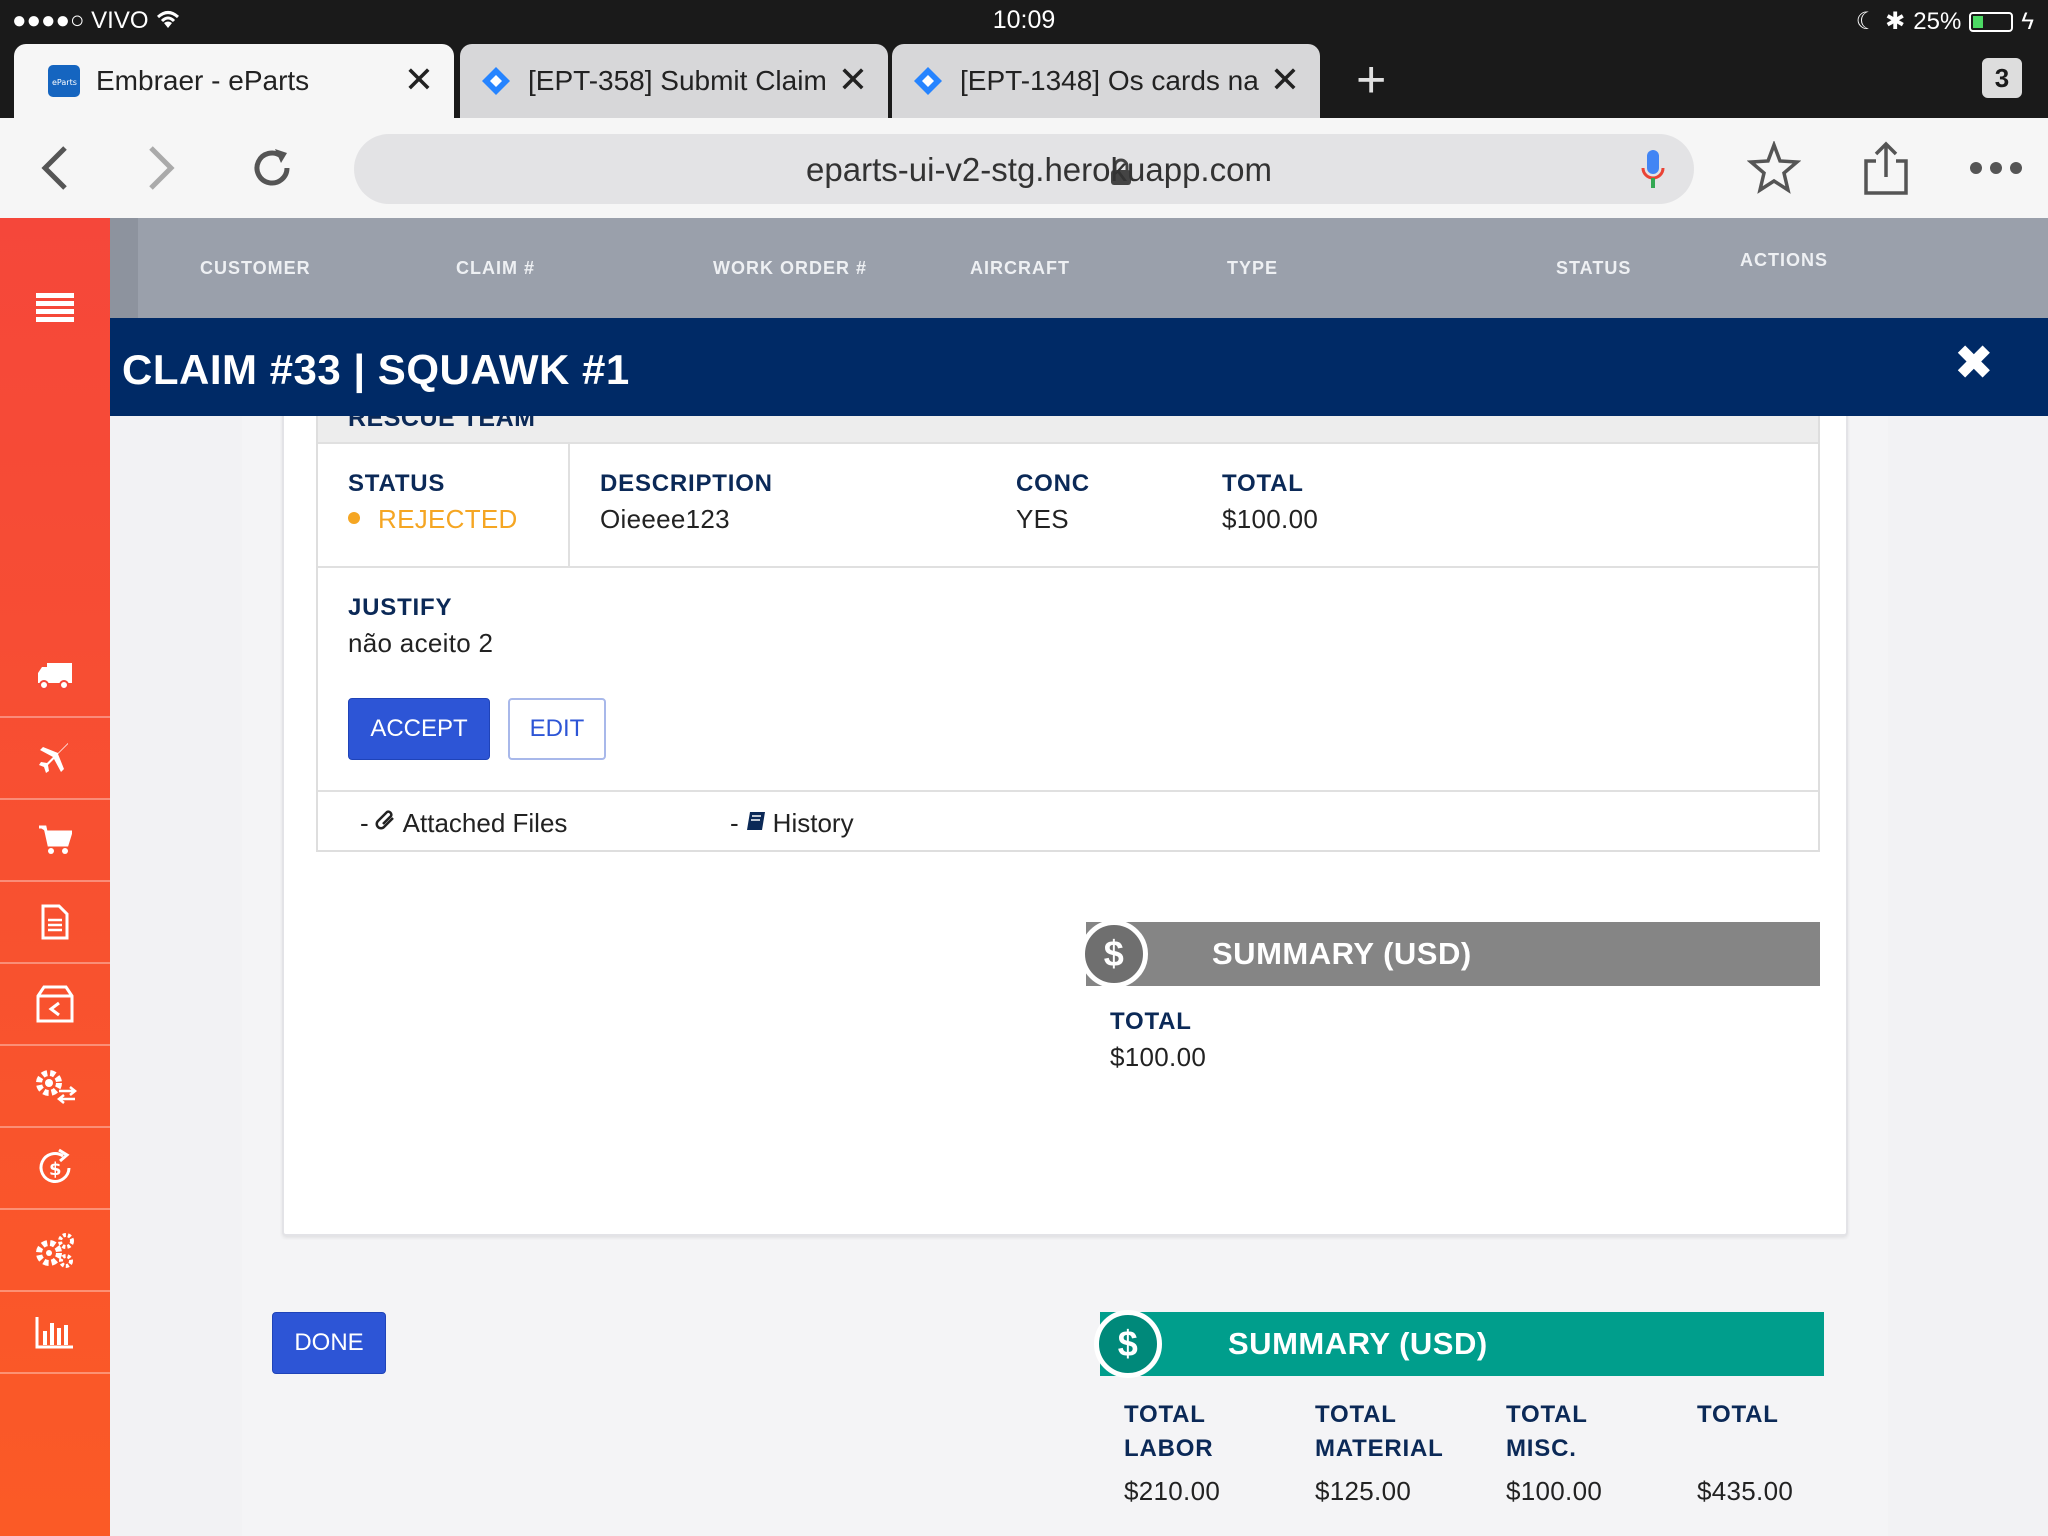  I want to click on bookmark-star-button, so click(1774, 168).